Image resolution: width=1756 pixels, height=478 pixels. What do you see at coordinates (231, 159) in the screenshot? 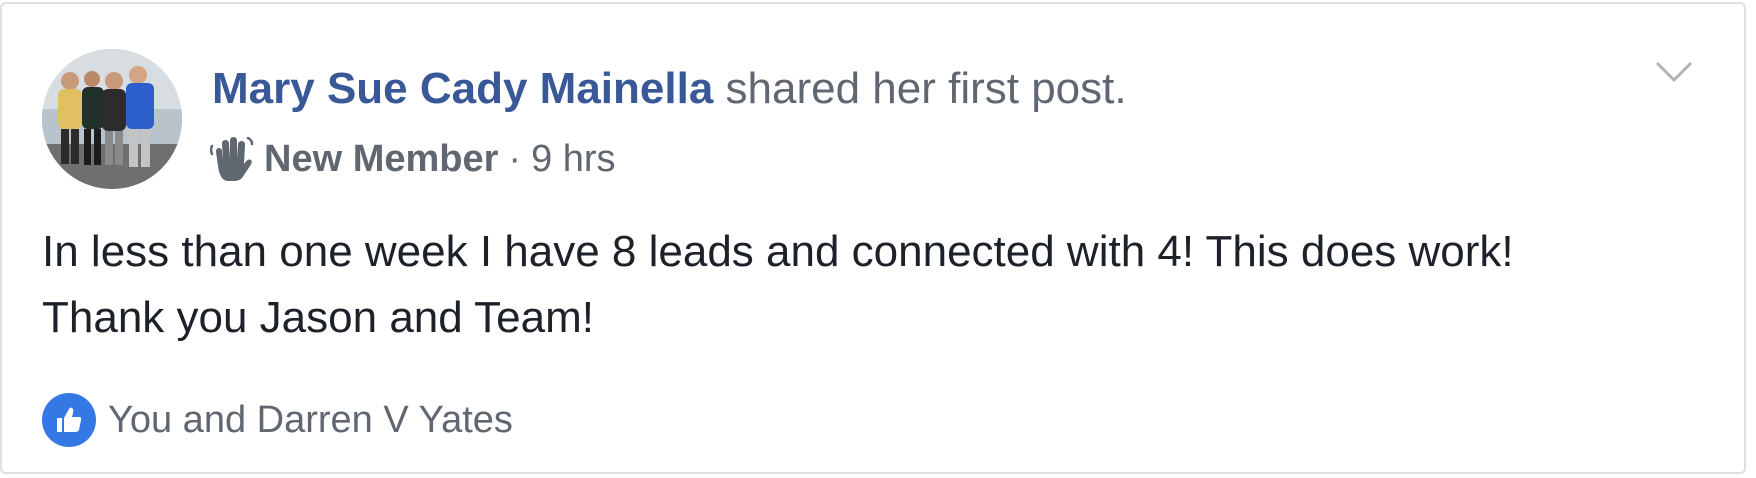
I see `wave-hand-icon` at bounding box center [231, 159].